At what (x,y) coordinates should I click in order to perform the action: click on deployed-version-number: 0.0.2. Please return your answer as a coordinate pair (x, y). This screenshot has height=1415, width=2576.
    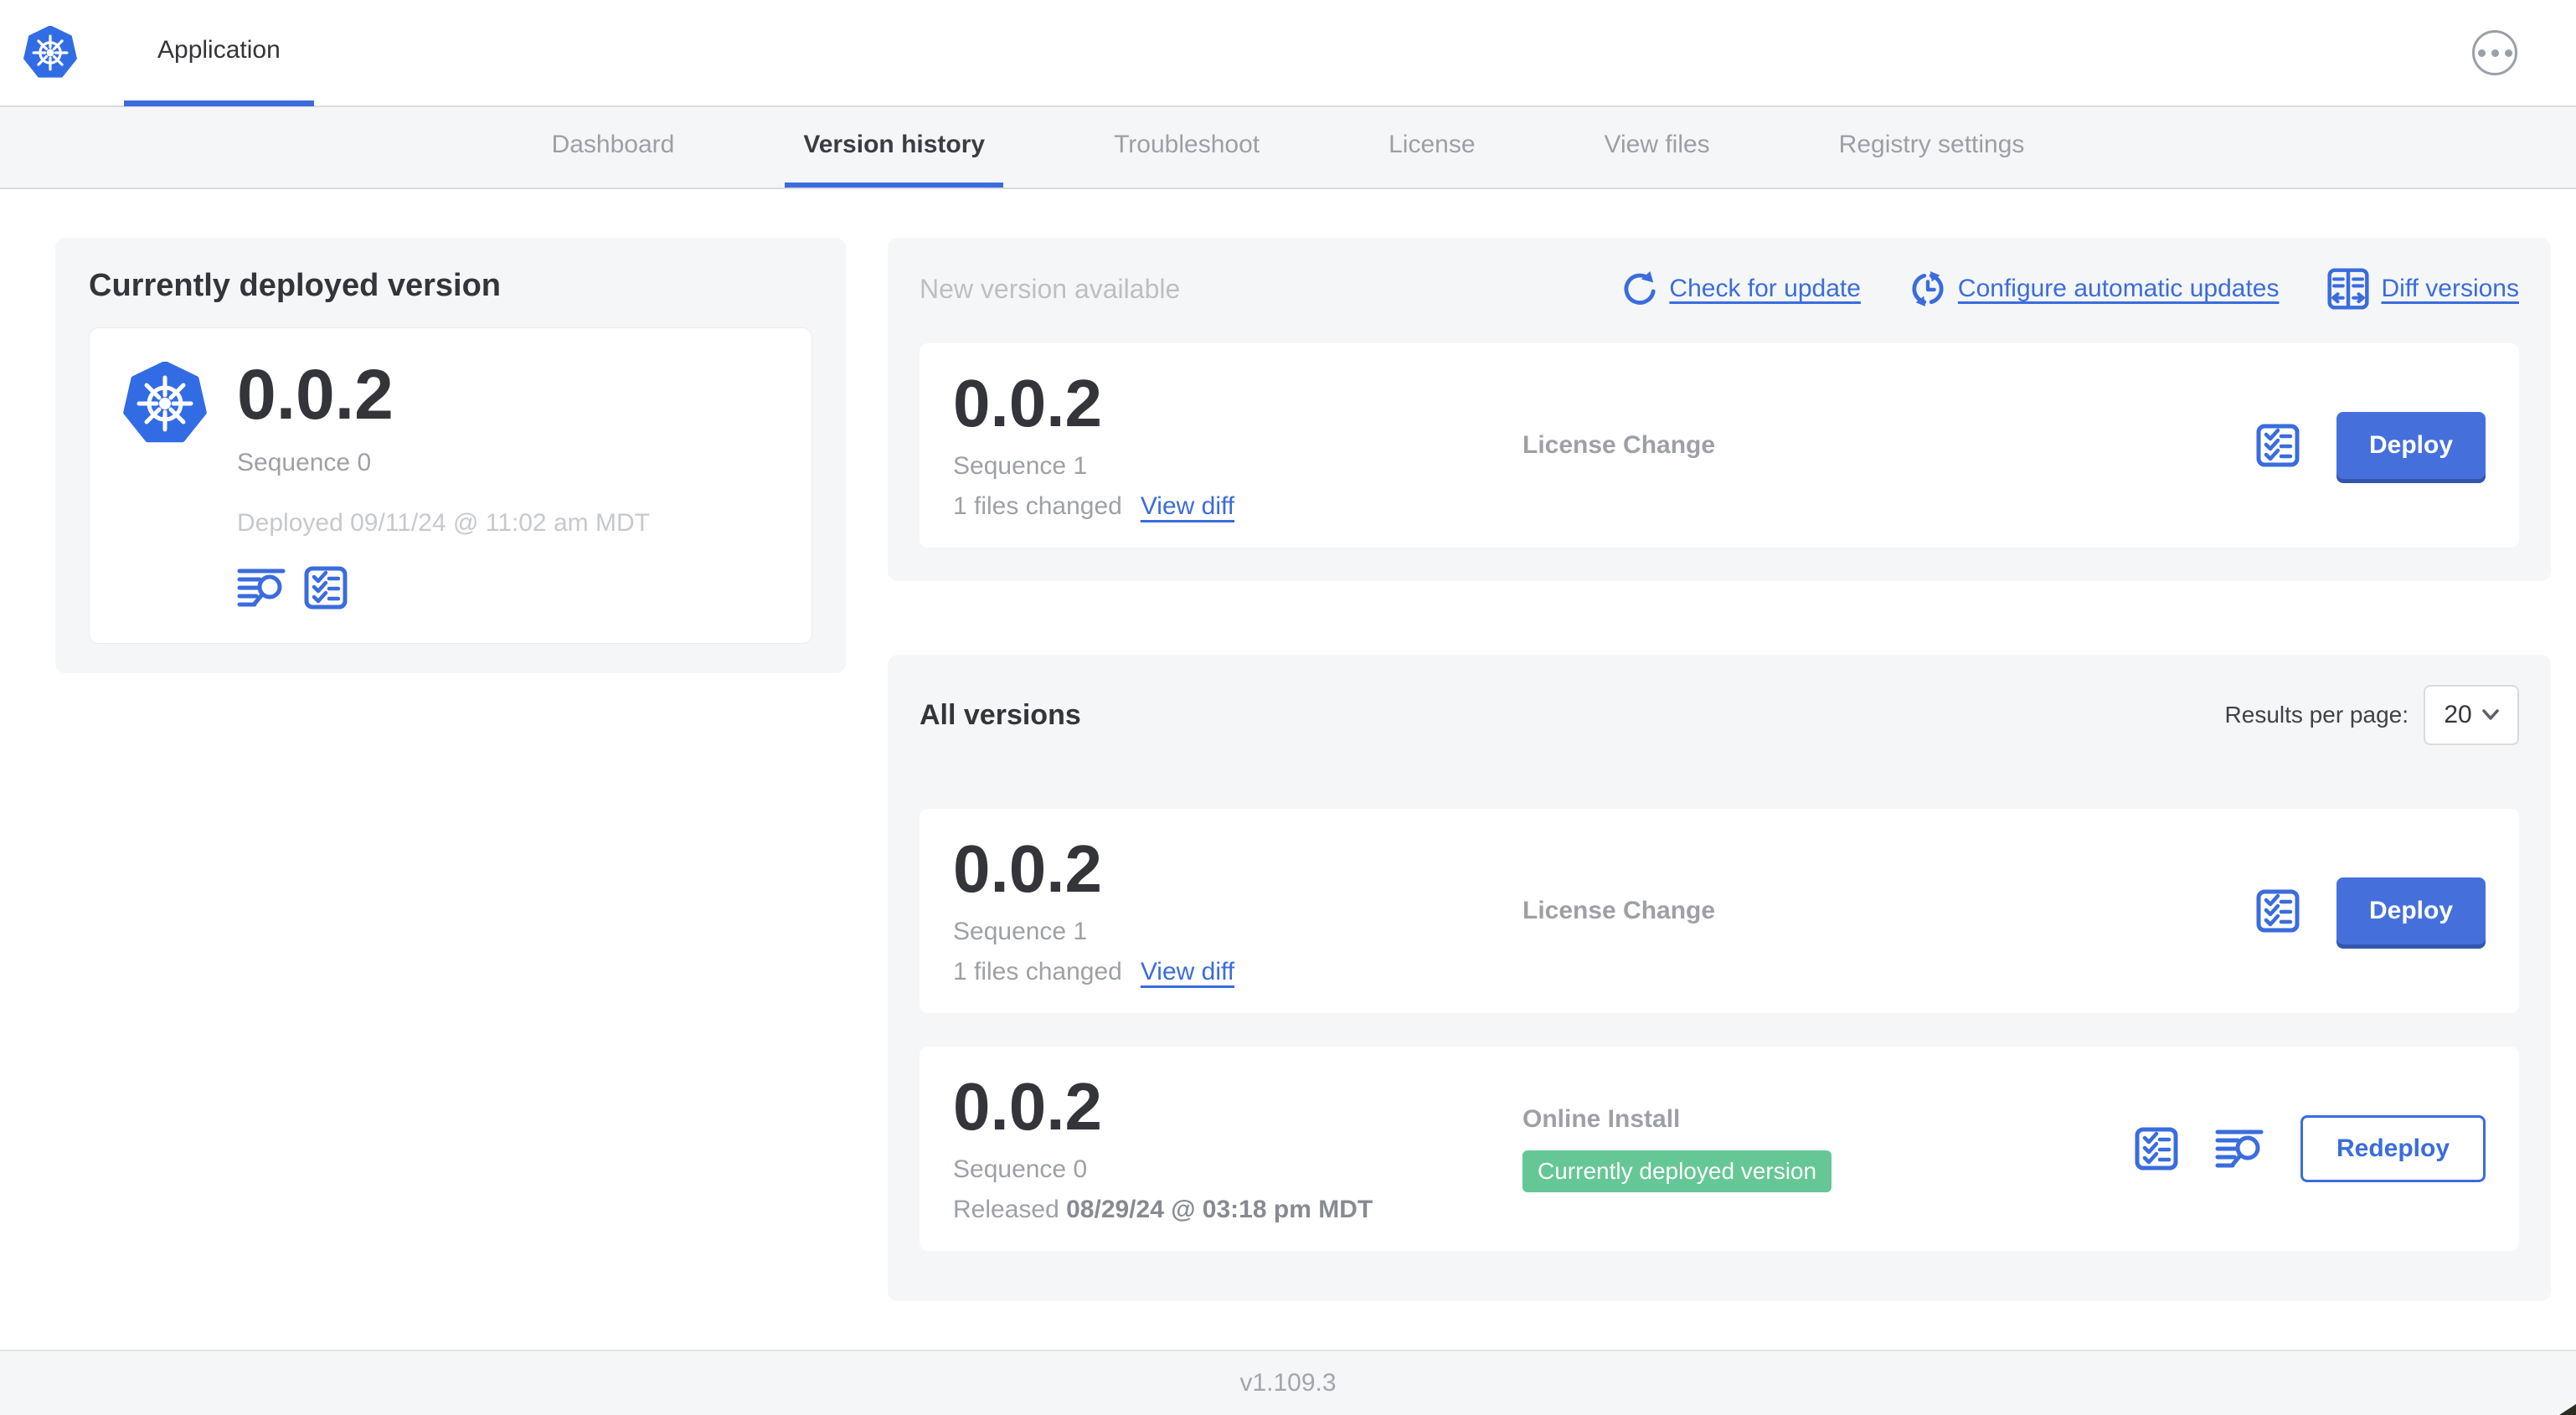
    Looking at the image, I should click on (315, 394).